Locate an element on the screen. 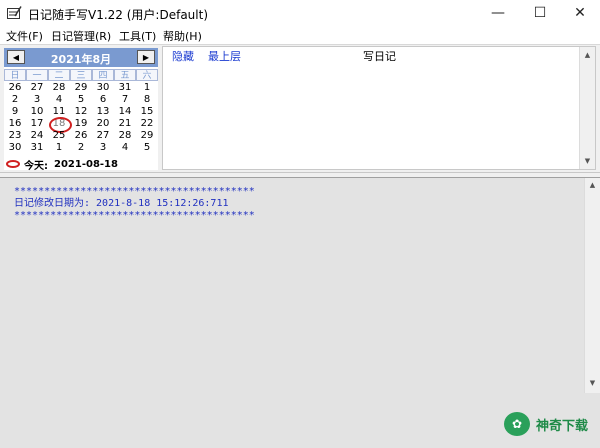 The height and width of the screenshot is (448, 600). calendar-day: 24 is located at coordinates (37, 136).